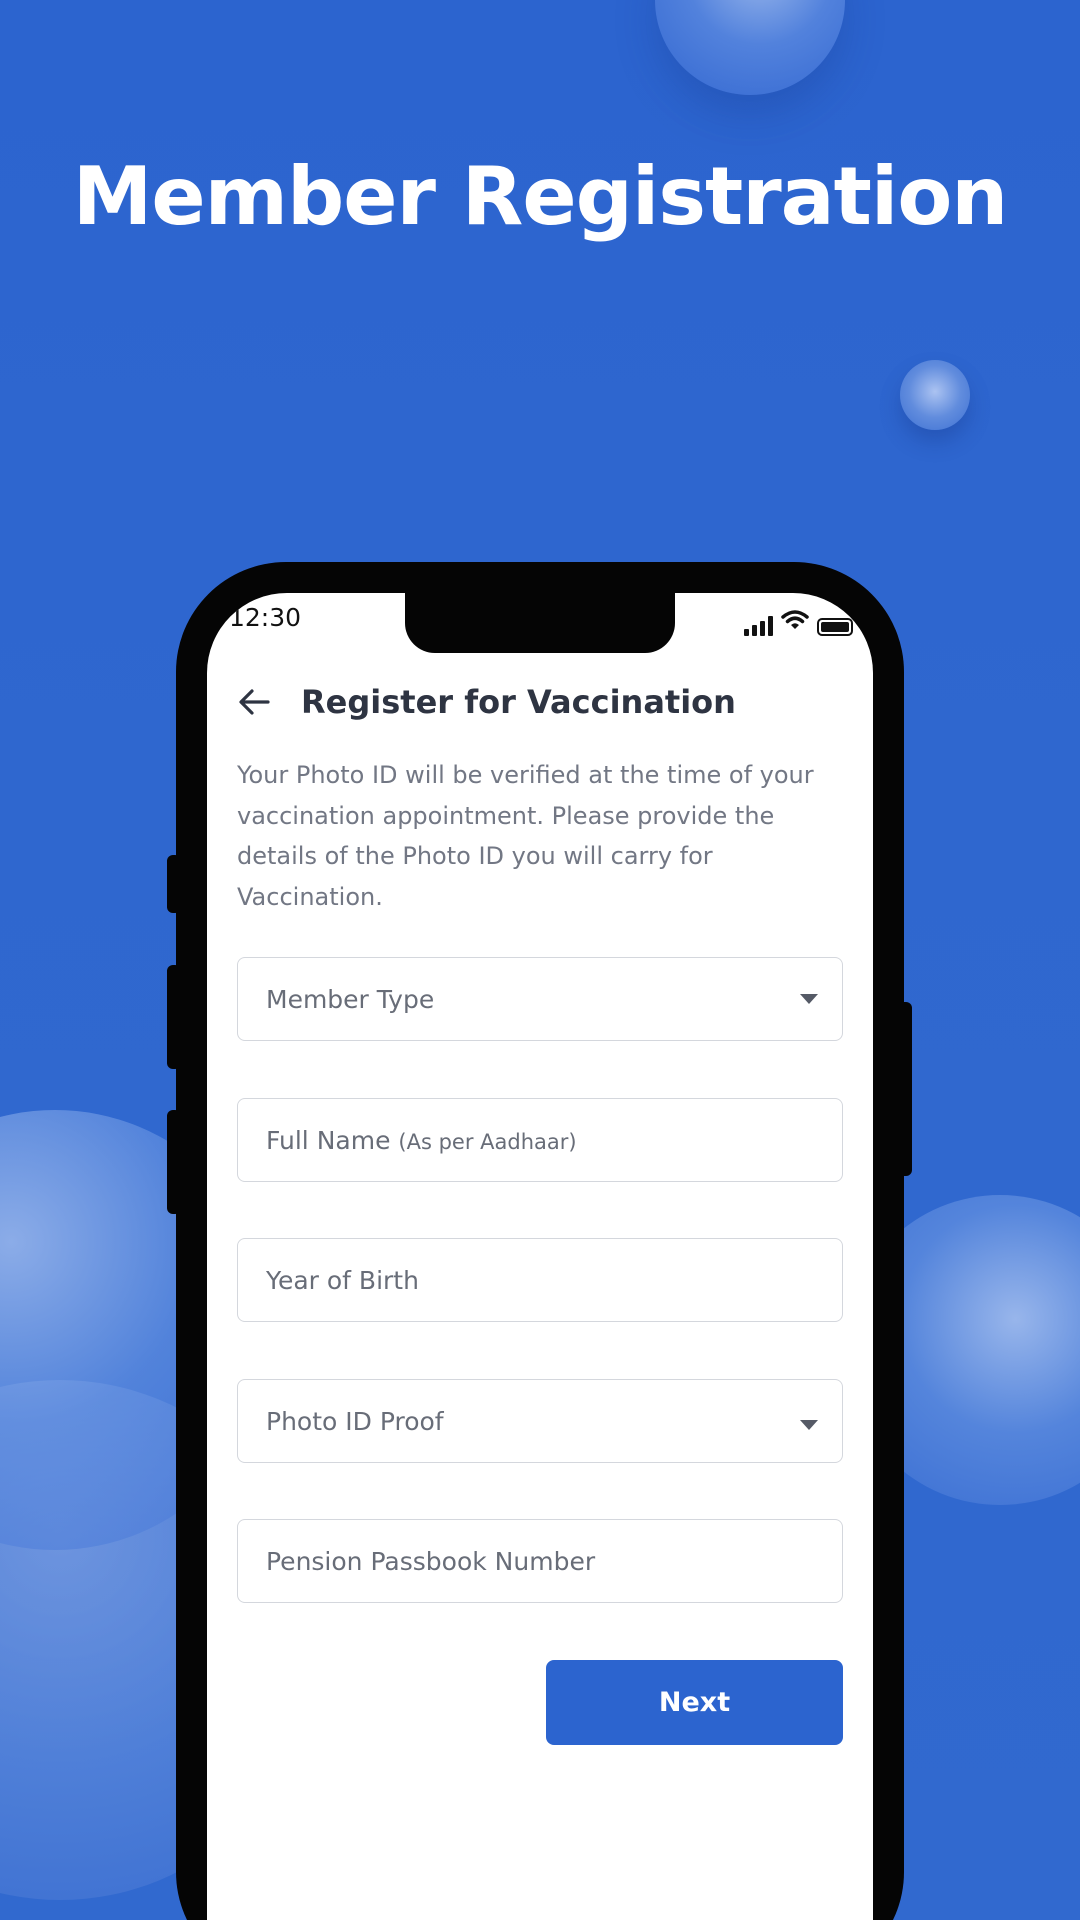 This screenshot has height=1920, width=1080. I want to click on signal-icon, so click(758, 626).